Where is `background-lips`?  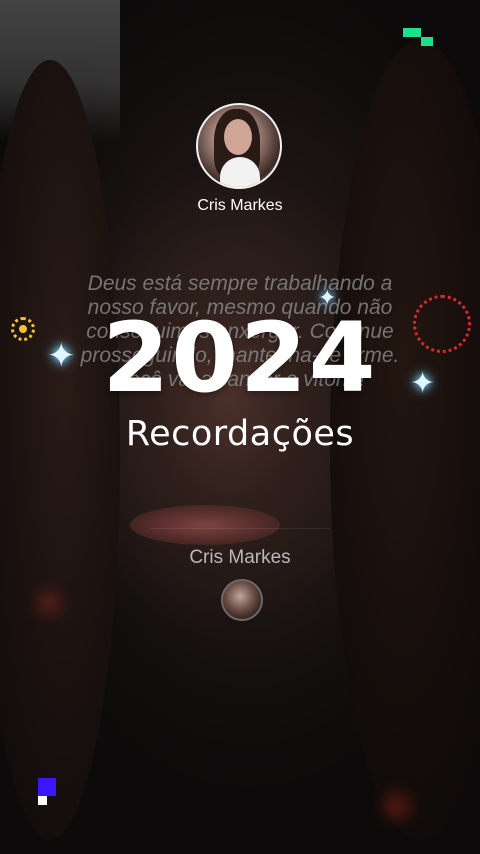
background-lips is located at coordinates (205, 525).